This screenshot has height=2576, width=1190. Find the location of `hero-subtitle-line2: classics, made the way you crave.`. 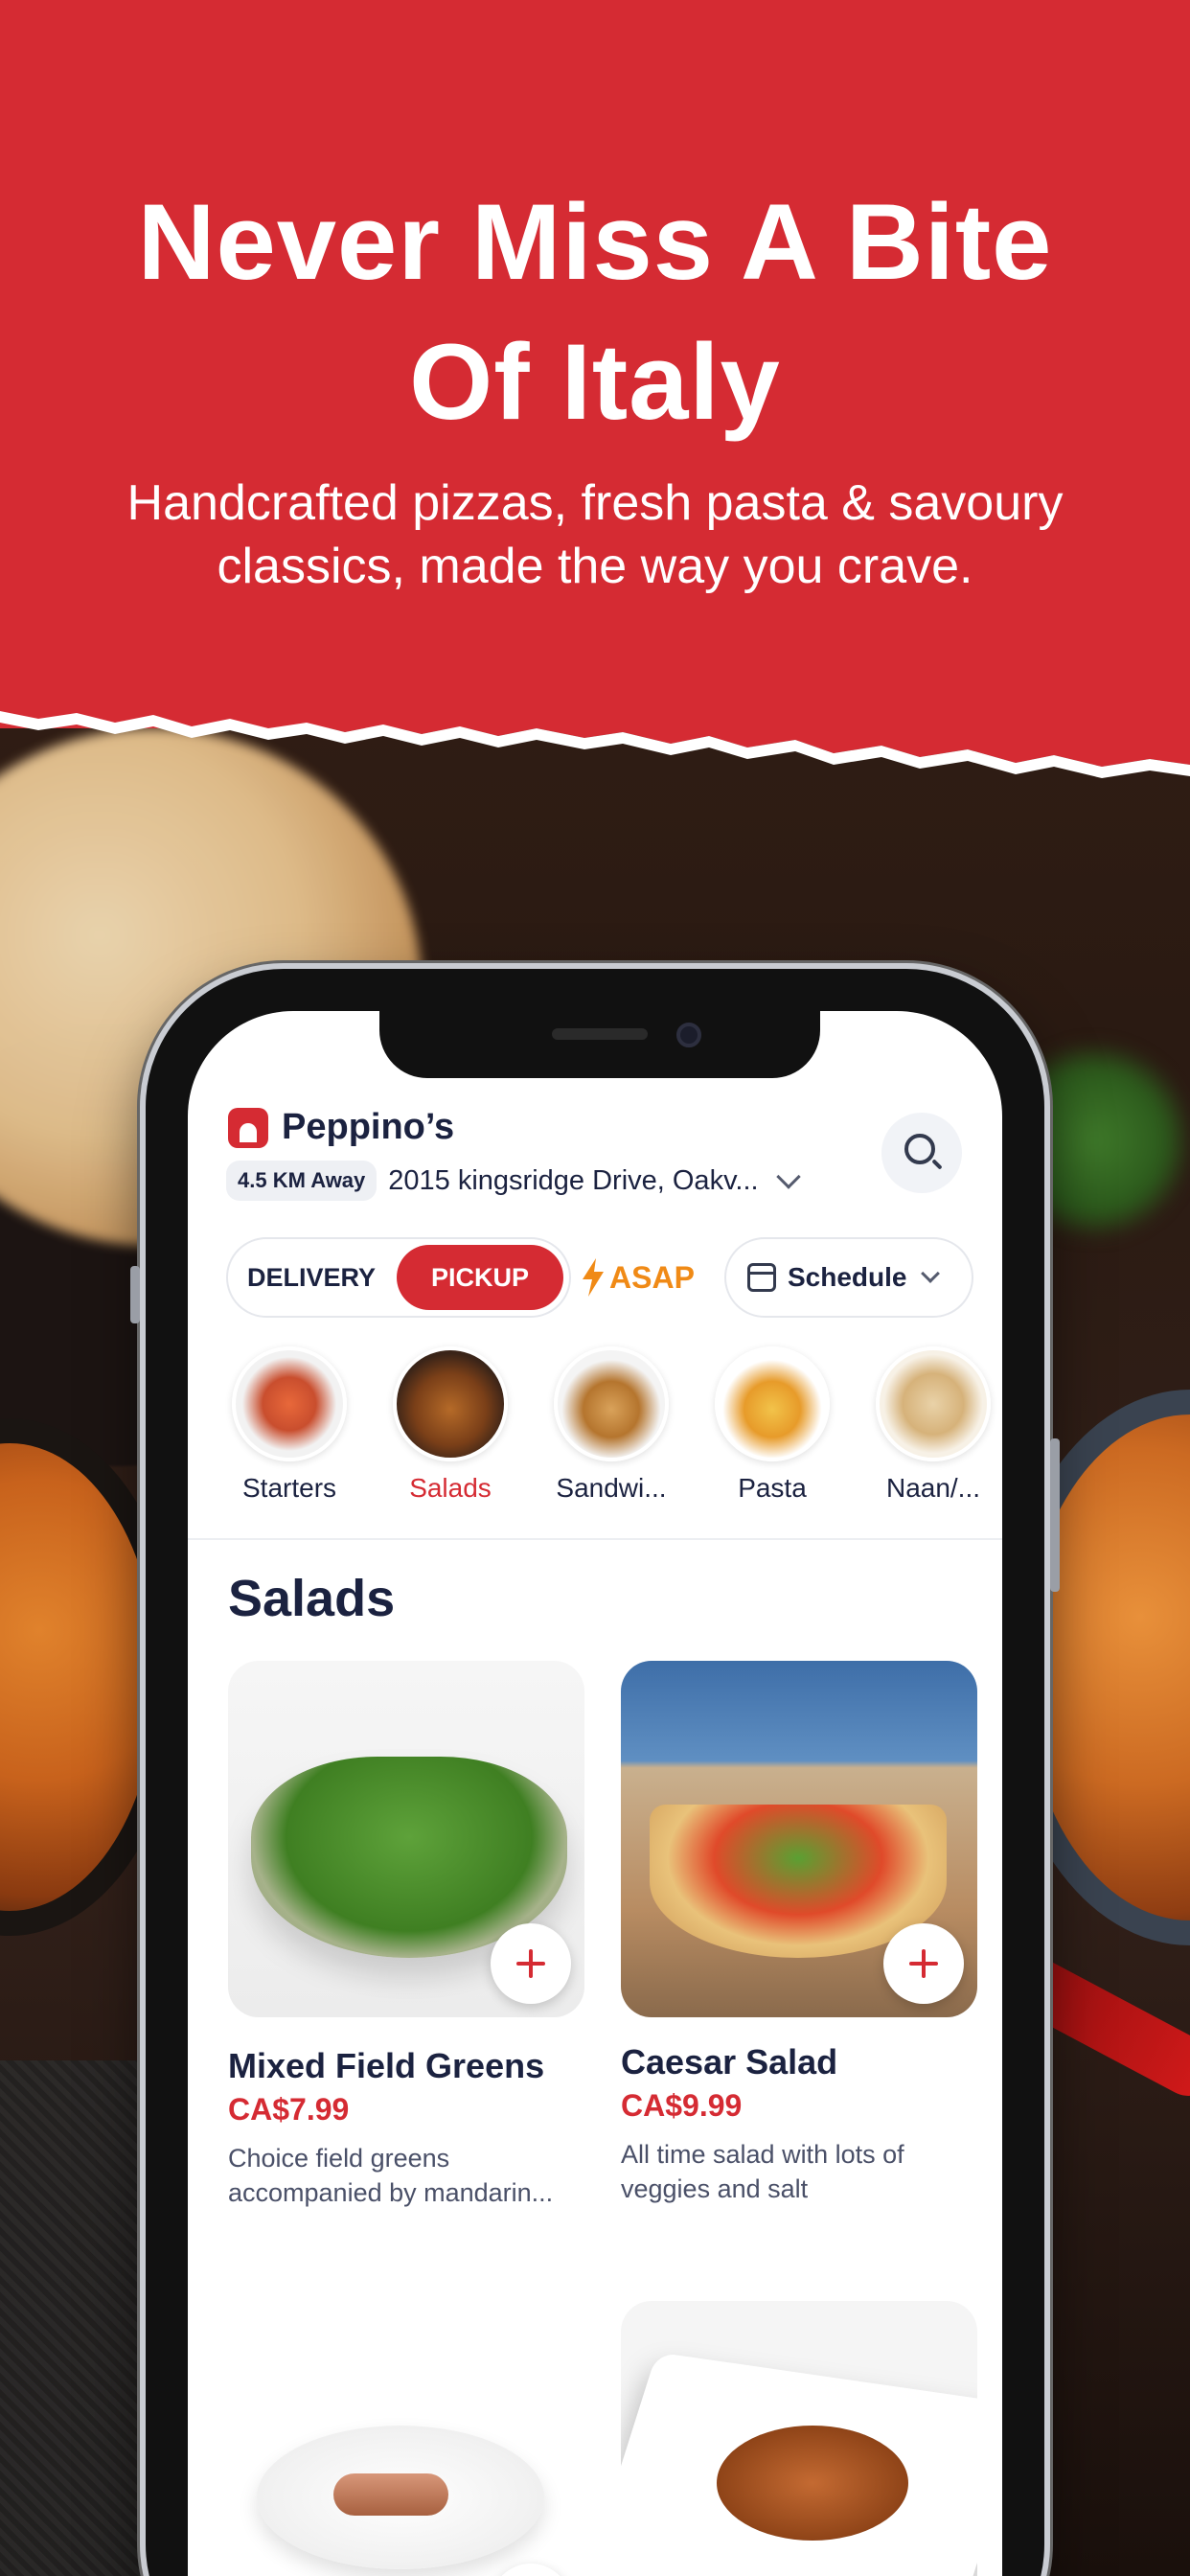

hero-subtitle-line2: classics, made the way you crave. is located at coordinates (595, 566).